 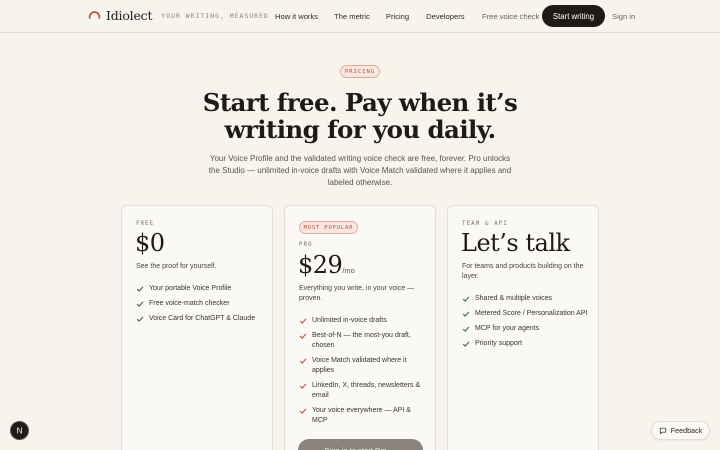 What do you see at coordinates (445, 16) in the screenshot?
I see `nav-developers: Developers` at bounding box center [445, 16].